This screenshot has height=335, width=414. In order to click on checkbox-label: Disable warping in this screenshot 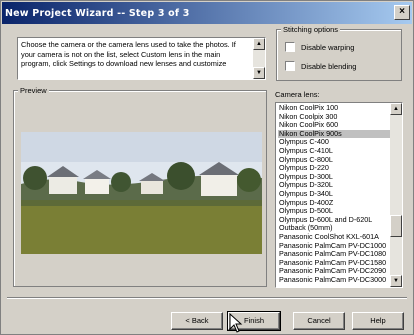, I will do `click(328, 47)`.